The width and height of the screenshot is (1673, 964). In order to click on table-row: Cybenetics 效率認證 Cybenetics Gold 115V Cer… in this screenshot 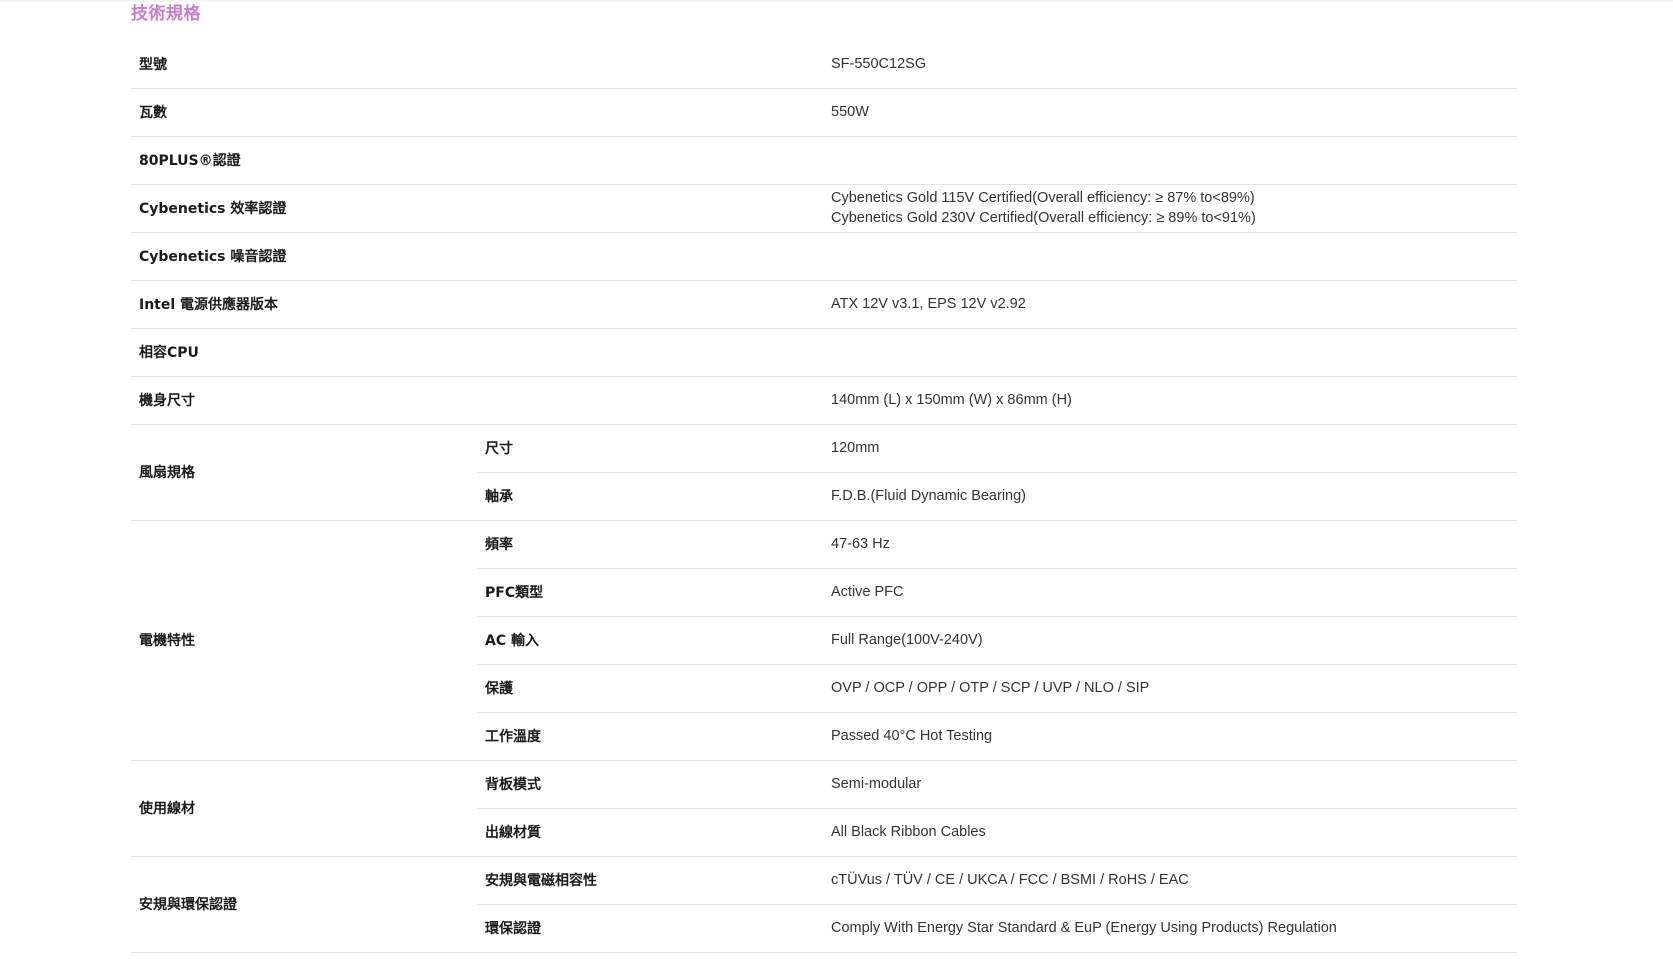, I will do `click(824, 208)`.